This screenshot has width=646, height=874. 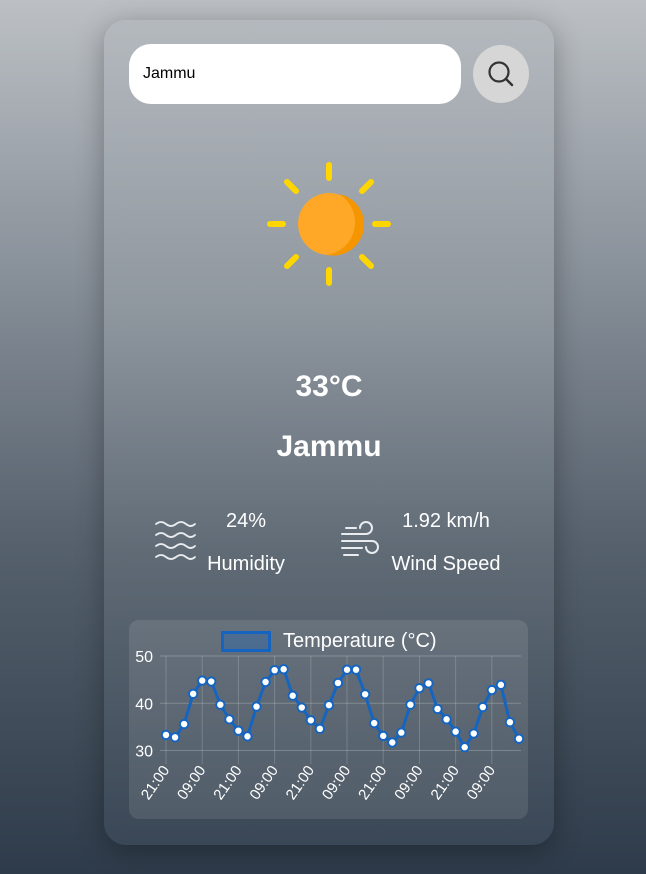 I want to click on temperature-value: 33°C, so click(x=329, y=386).